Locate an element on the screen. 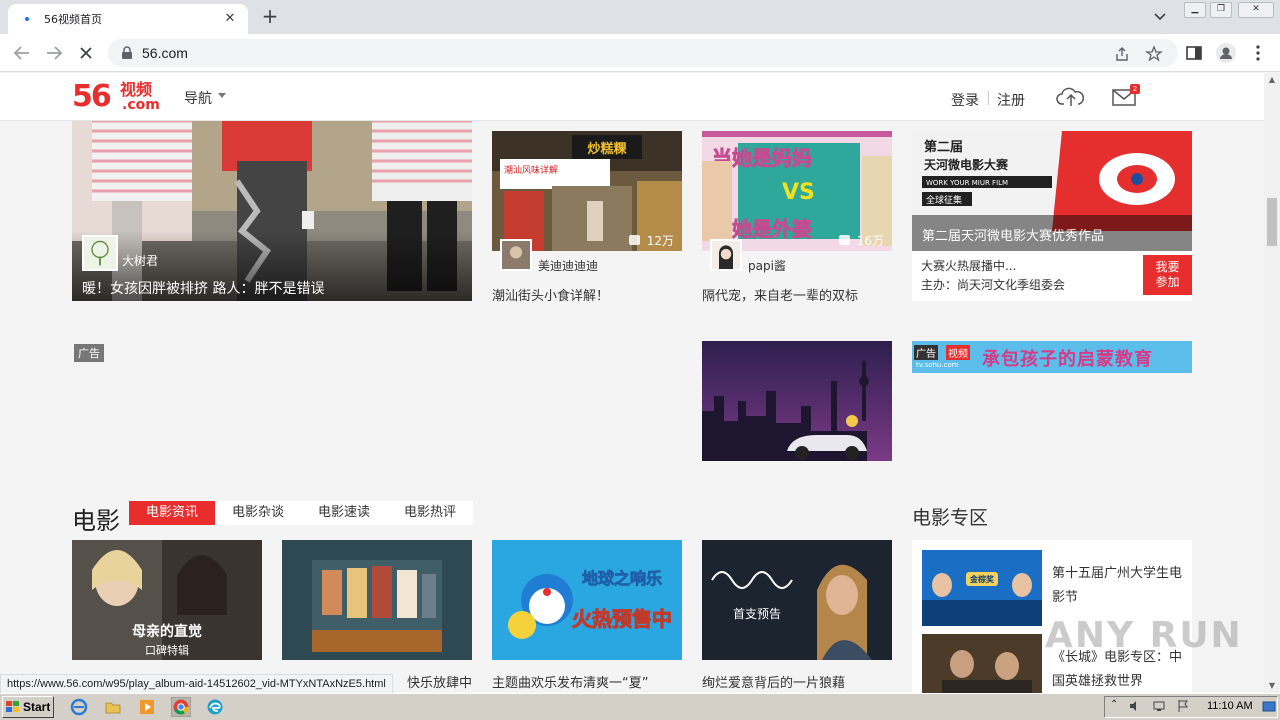 Image resolution: width=1280 pixels, height=720 pixels. contest-badge-3: WORK YOUR MIUR FILM is located at coordinates (967, 183).